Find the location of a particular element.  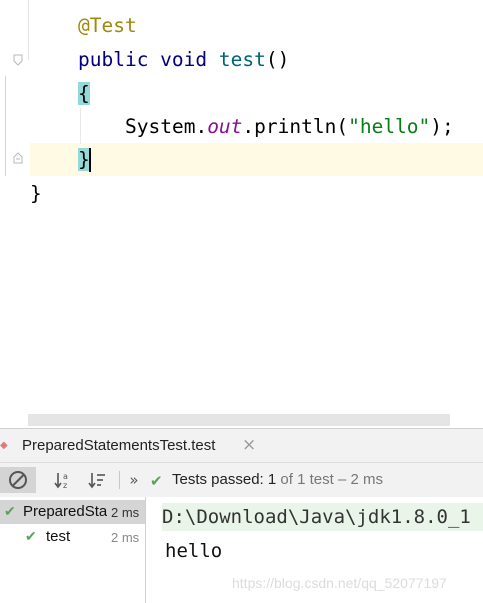

svg-text: a is located at coordinates (65, 476).